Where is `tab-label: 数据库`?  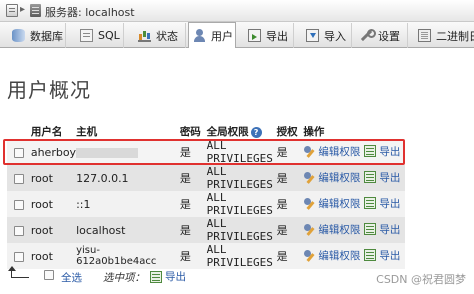 tab-label: 数据库 is located at coordinates (46, 36).